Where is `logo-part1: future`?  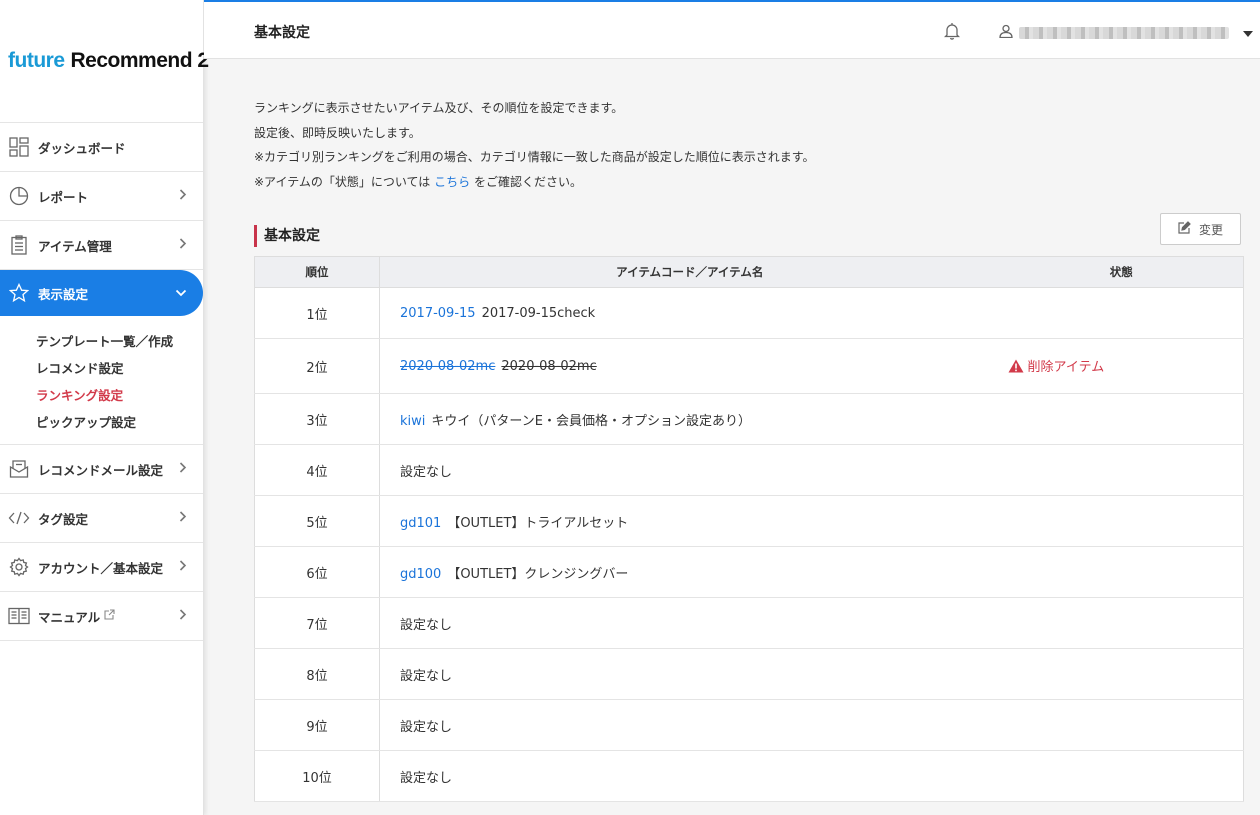
logo-part1: future is located at coordinates (36, 60).